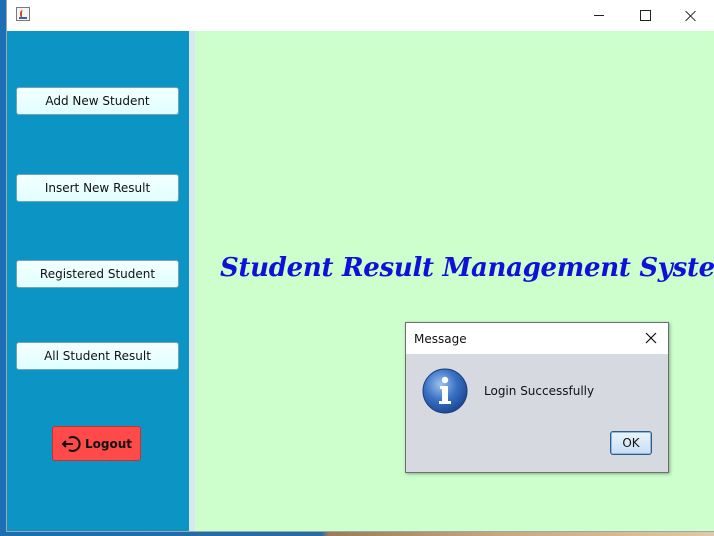 This screenshot has width=714, height=536. Describe the element at coordinates (23, 14) in the screenshot. I see `java-app-icon` at that location.